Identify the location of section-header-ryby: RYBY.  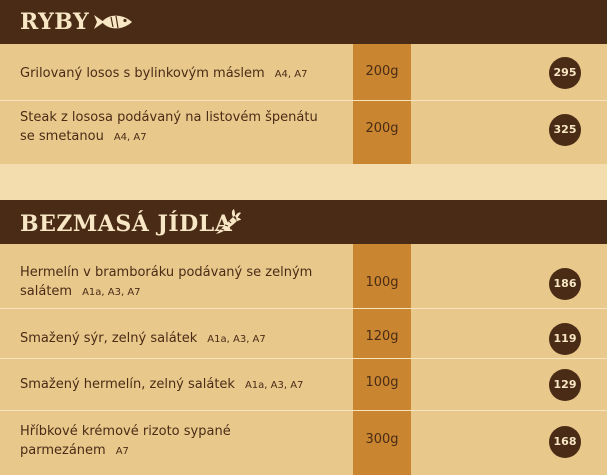
(303, 26).